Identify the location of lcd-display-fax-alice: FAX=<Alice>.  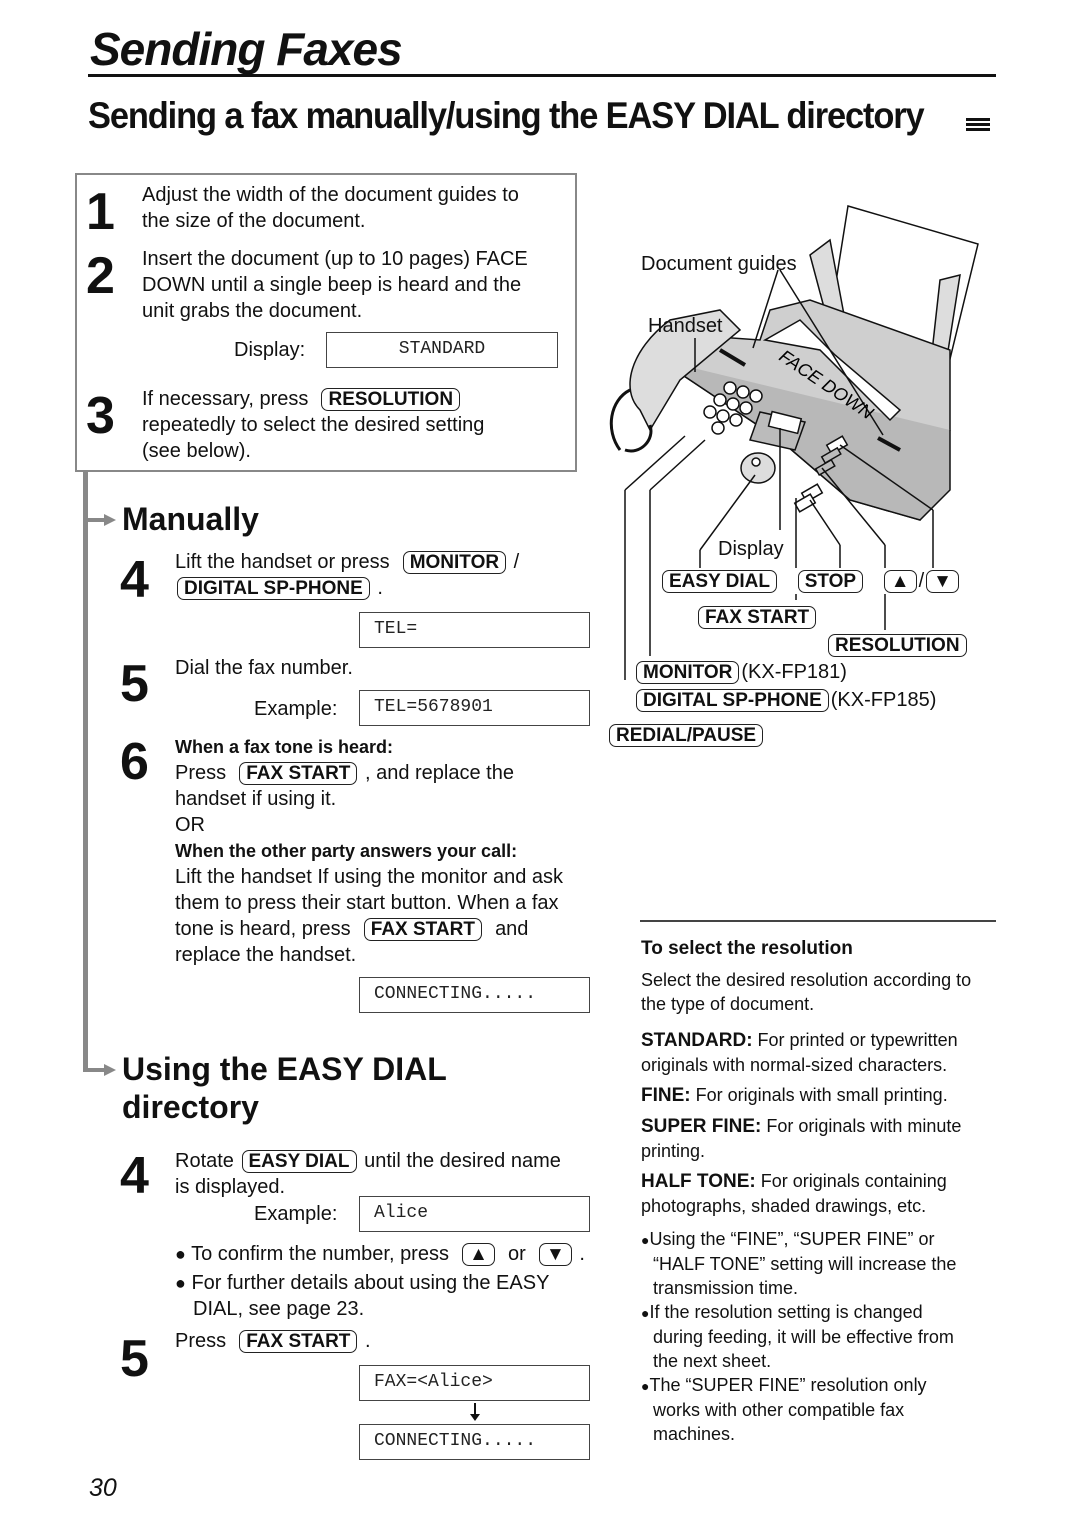
(474, 1383).